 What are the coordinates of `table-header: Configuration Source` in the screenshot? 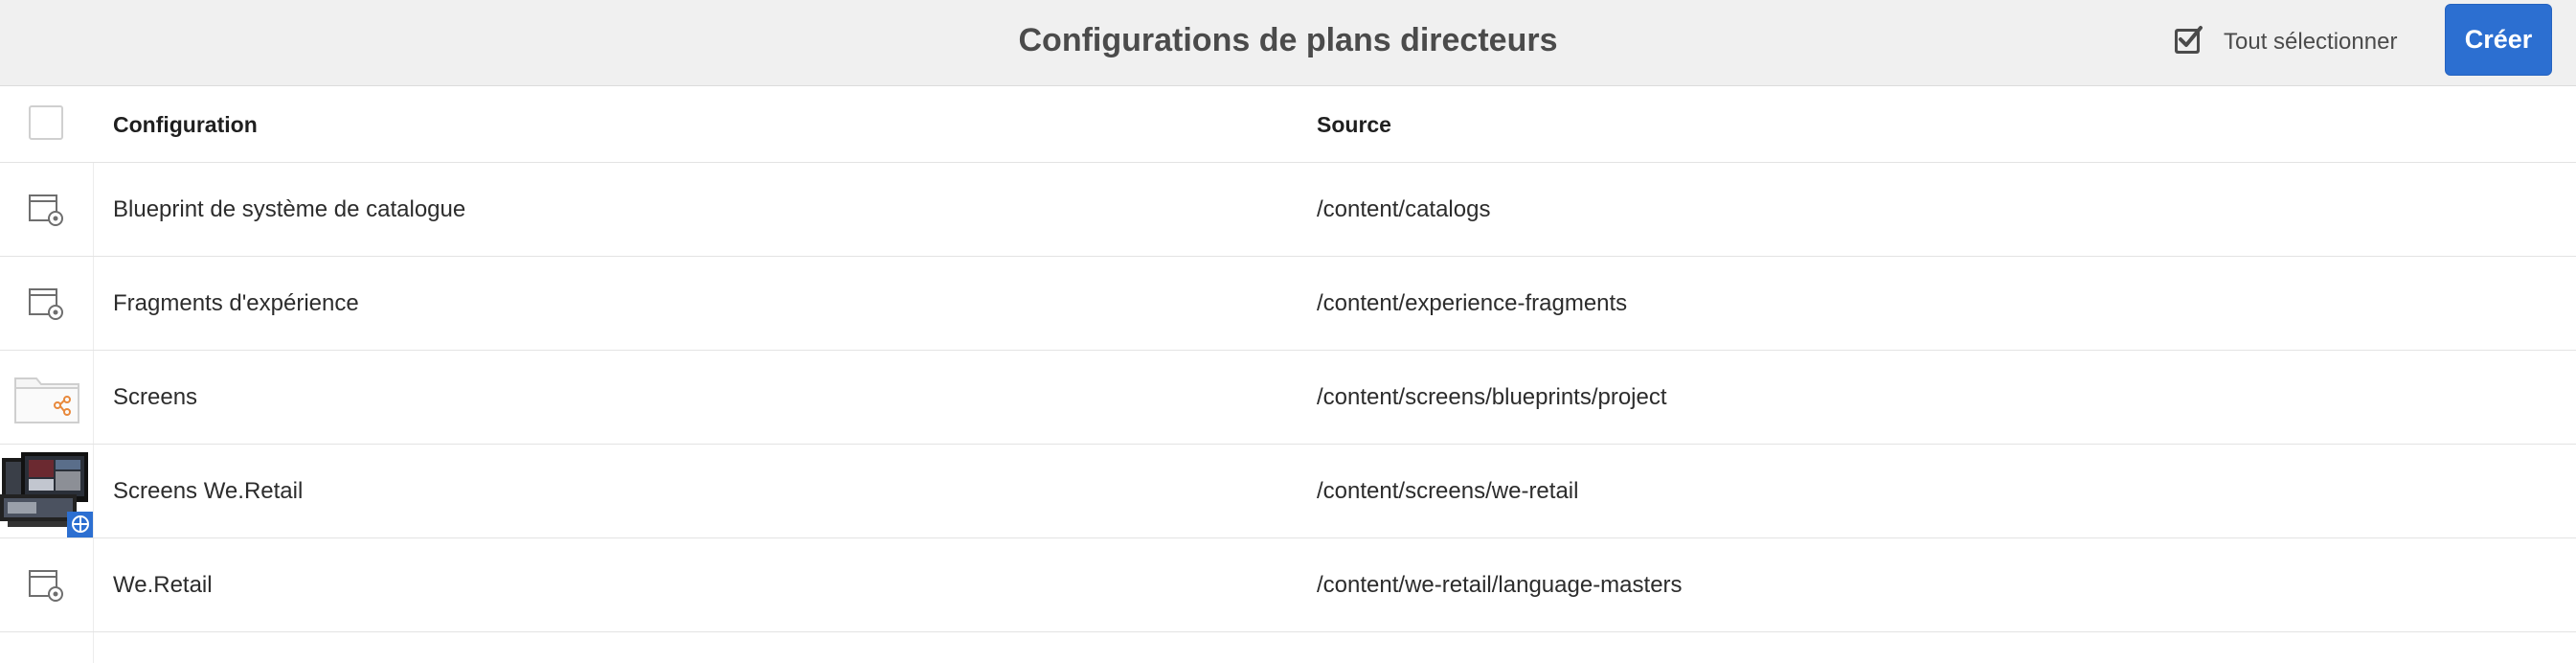 It's located at (1288, 125).